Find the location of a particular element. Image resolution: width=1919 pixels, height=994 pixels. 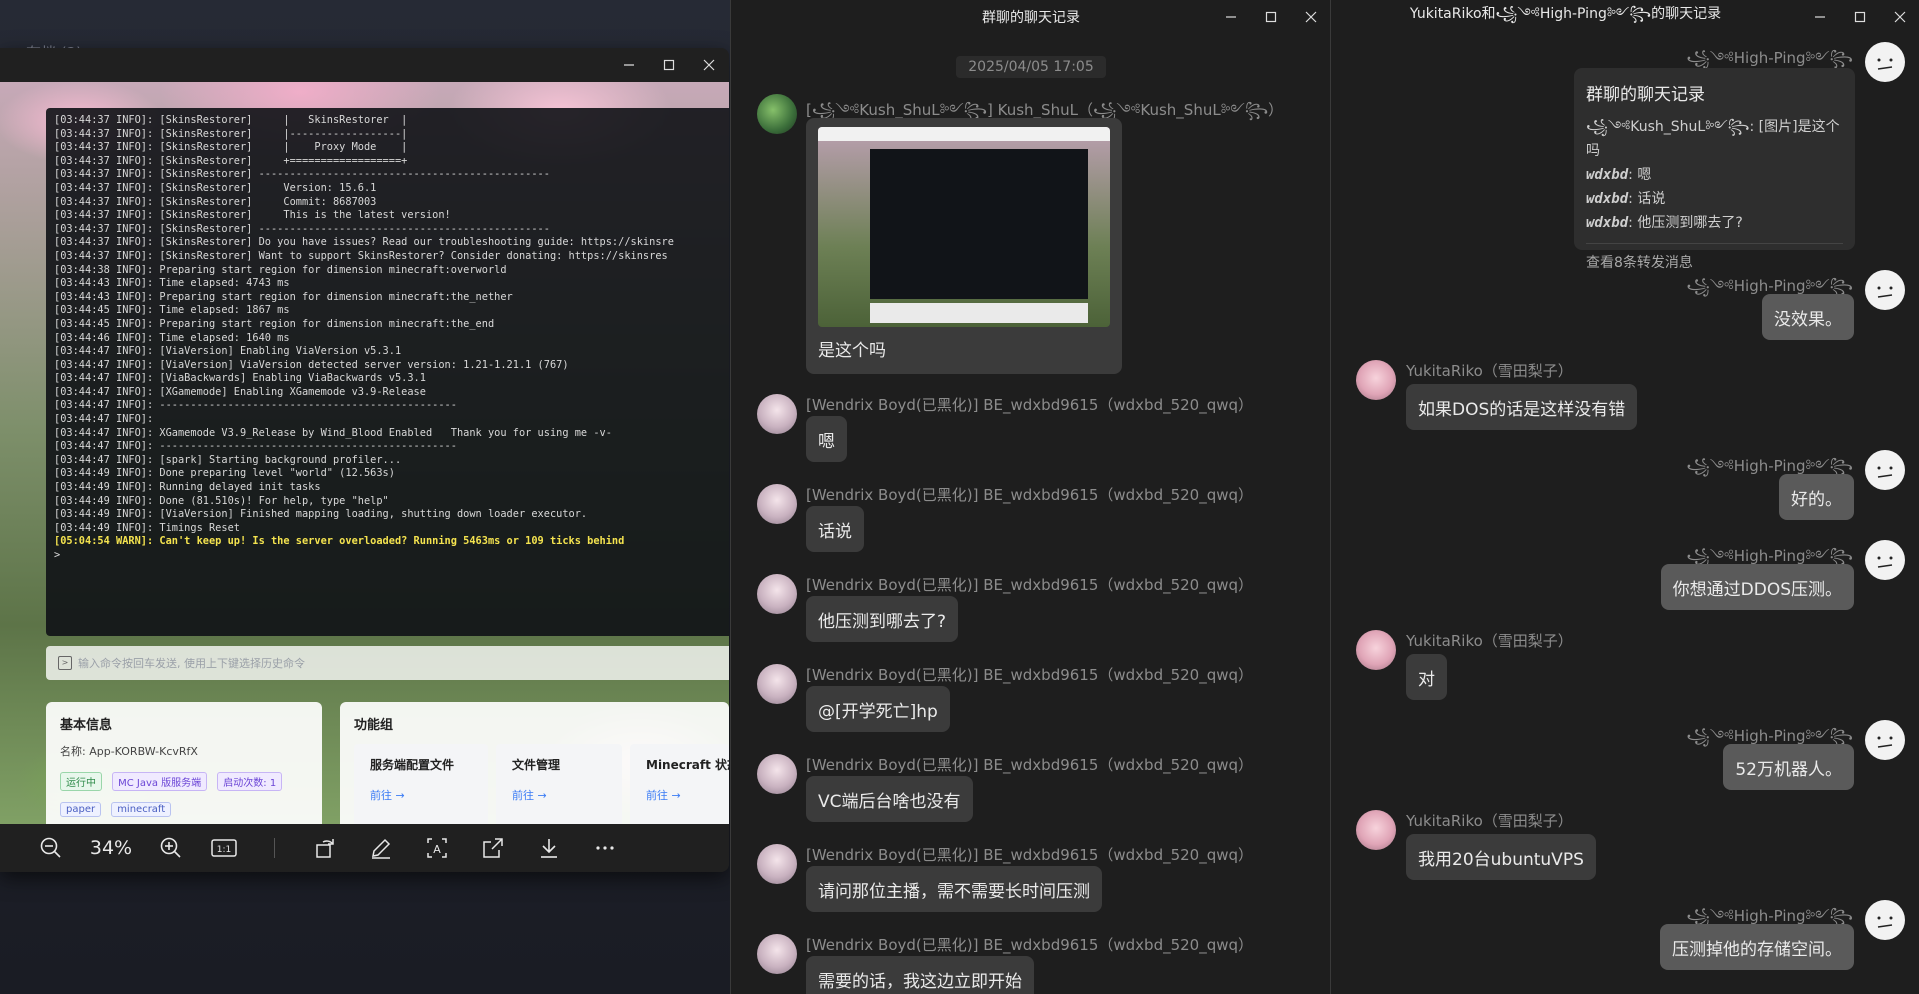

close-icon is located at coordinates (1311, 17).